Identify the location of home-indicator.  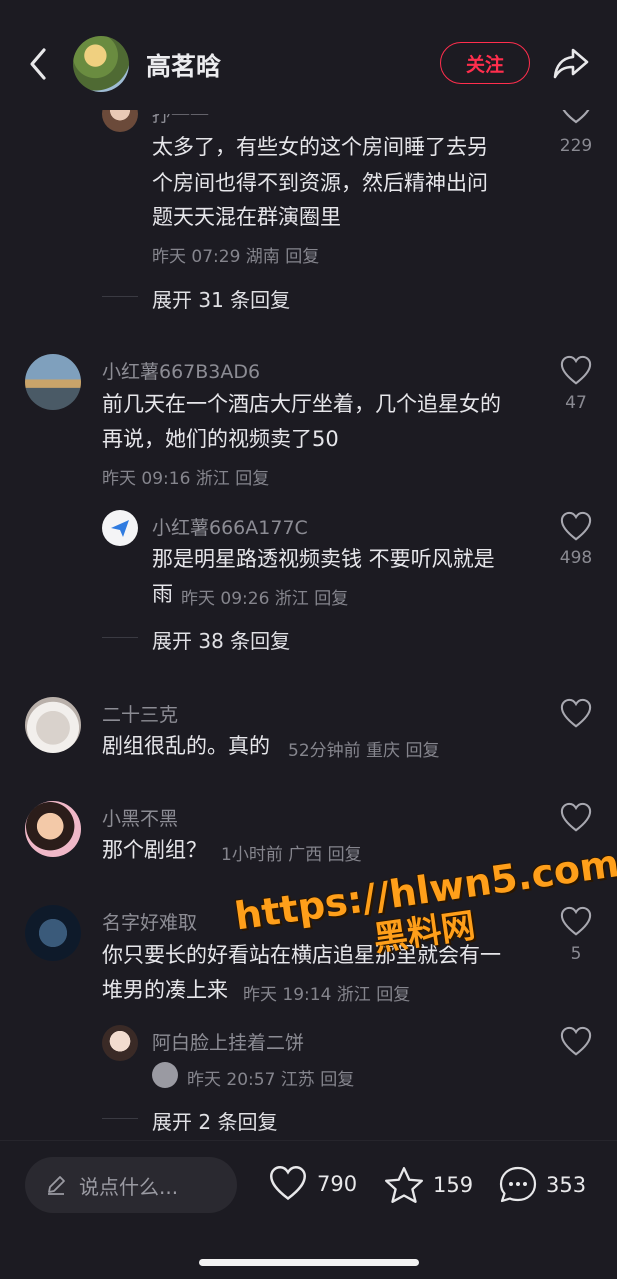
(309, 1262).